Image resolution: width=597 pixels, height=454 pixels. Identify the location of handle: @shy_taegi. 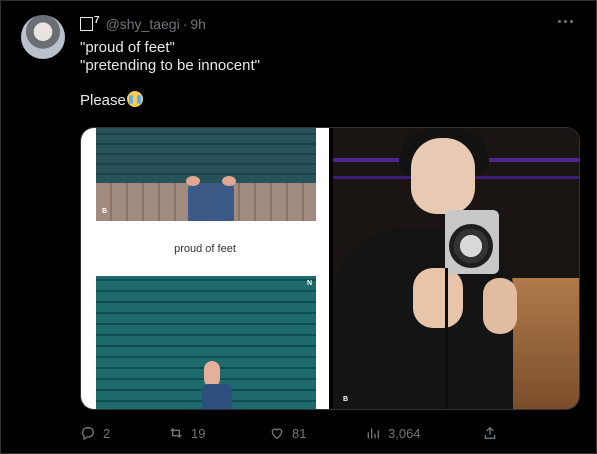
(143, 24).